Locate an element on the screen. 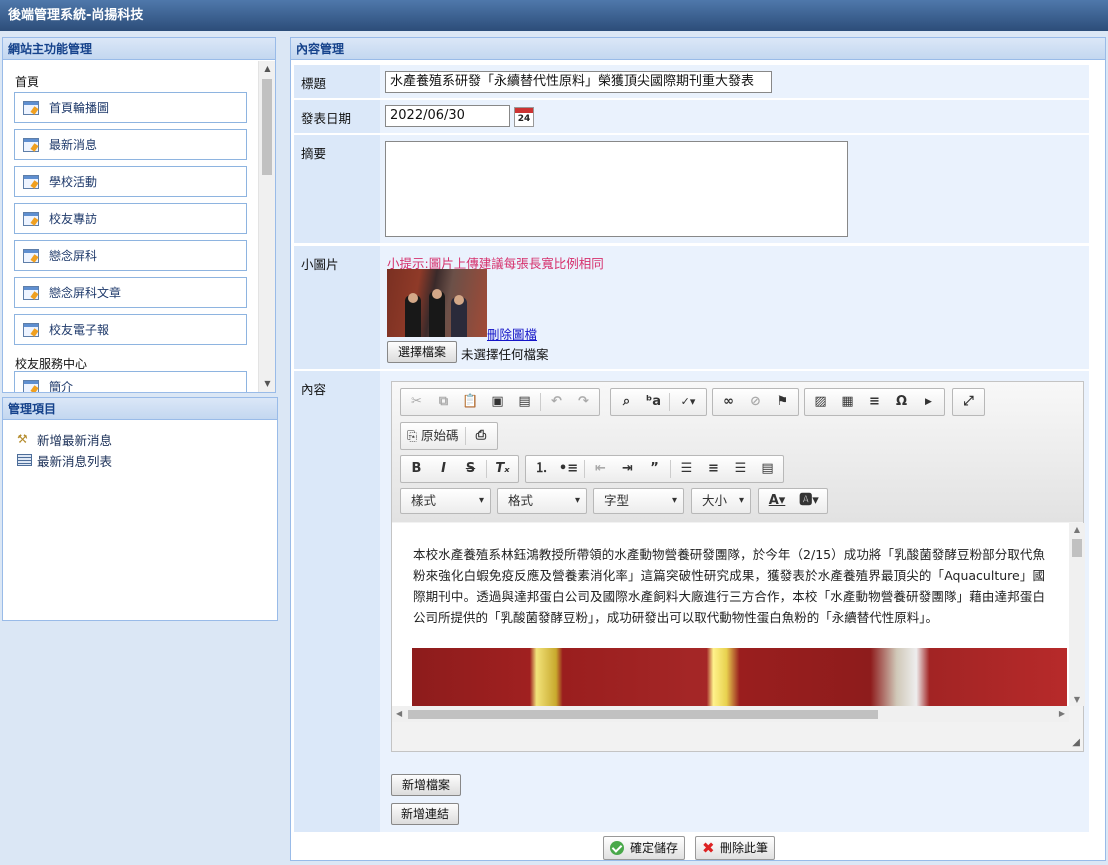 The height and width of the screenshot is (865, 1108). add-news-label: 新增最新消息 is located at coordinates (75, 440).